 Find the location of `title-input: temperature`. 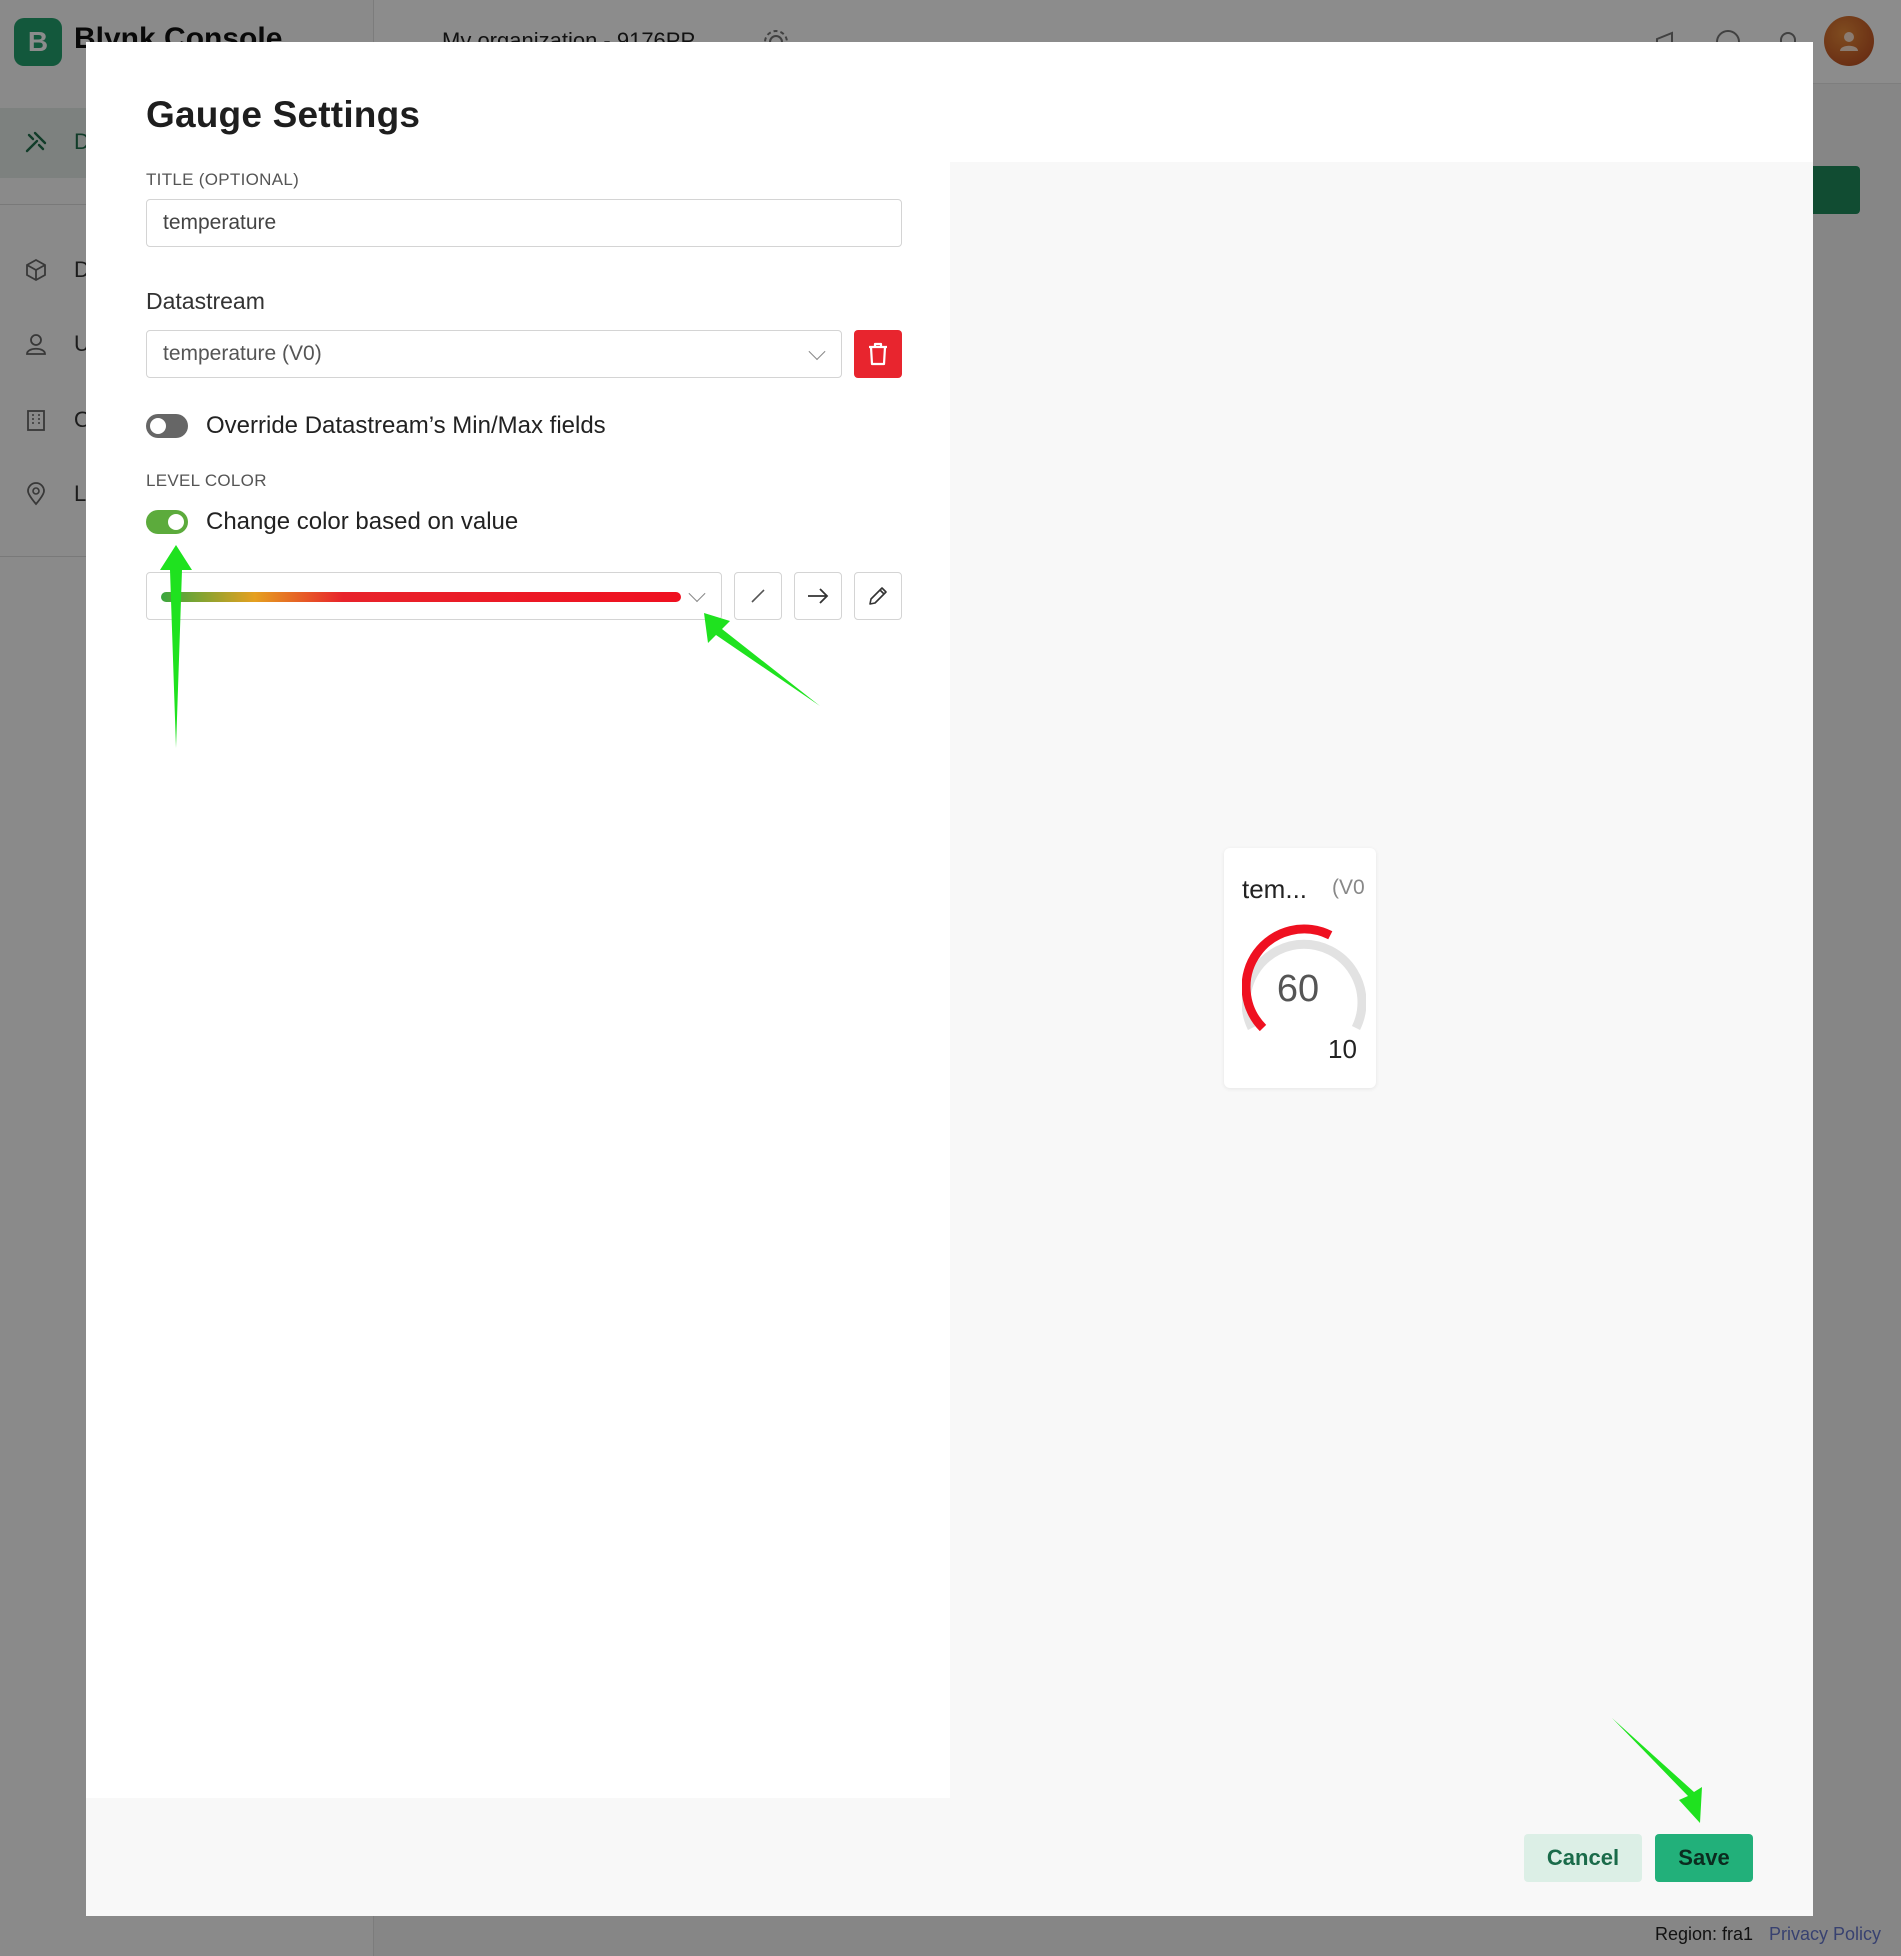

title-input: temperature is located at coordinates (524, 223).